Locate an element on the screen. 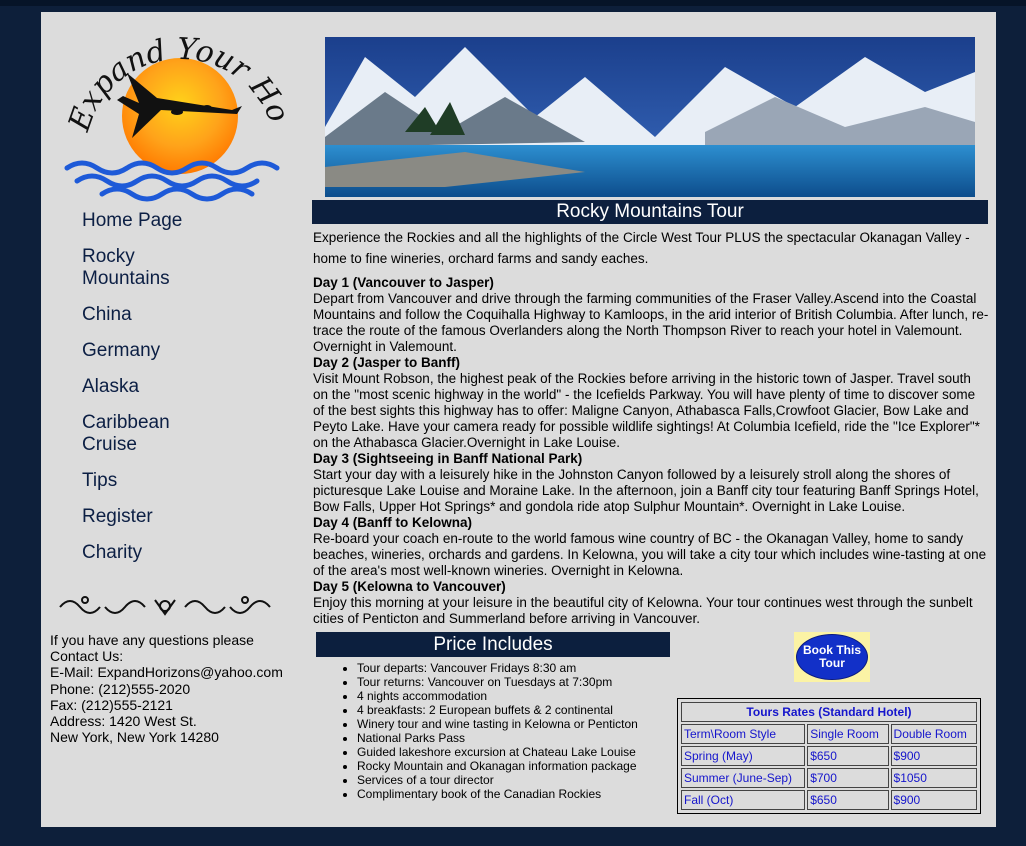  nav-germany: Germany is located at coordinates (137, 351).